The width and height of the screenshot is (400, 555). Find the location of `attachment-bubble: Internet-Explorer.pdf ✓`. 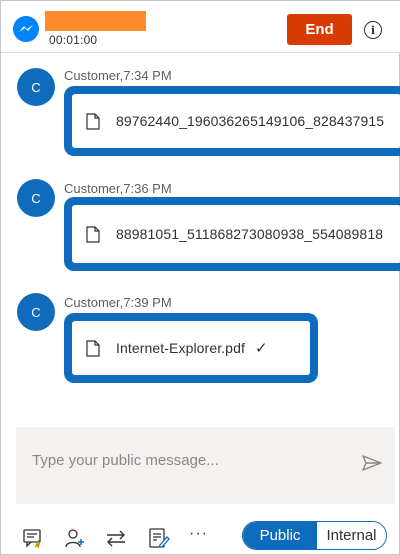

attachment-bubble: Internet-Explorer.pdf ✓ is located at coordinates (191, 348).